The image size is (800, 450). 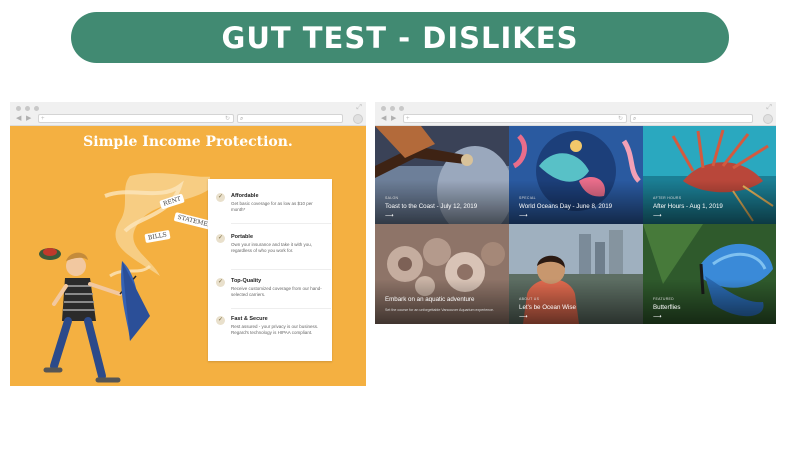 I want to click on tile-butterflies: FEATURED Butterflies ⟶, so click(x=709, y=274).